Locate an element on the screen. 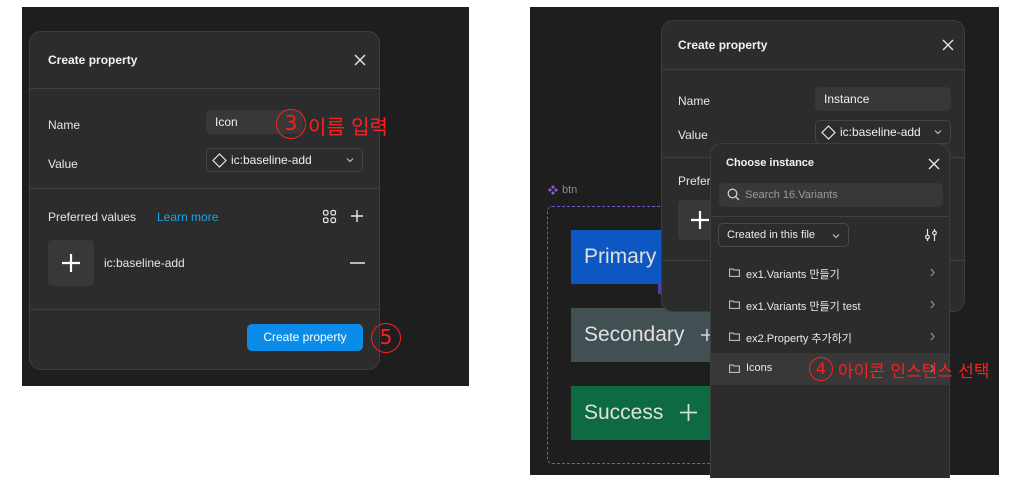 Image resolution: width=1027 pixels, height=487 pixels. instance-folder-item: ex2.Property 추가하기 is located at coordinates (830, 337).